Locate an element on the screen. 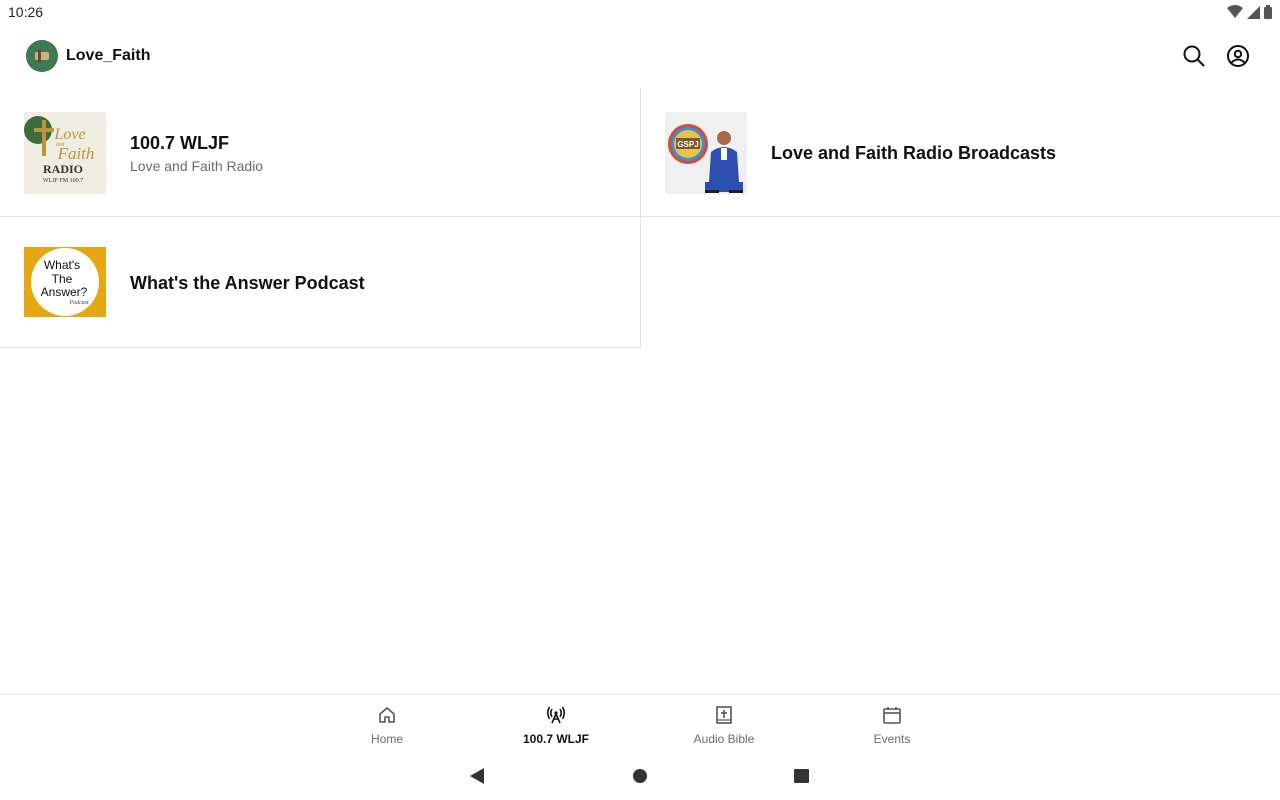 The image size is (1280, 800). podcast-thumbnail: What's The Answer? Podcast is located at coordinates (65, 282).